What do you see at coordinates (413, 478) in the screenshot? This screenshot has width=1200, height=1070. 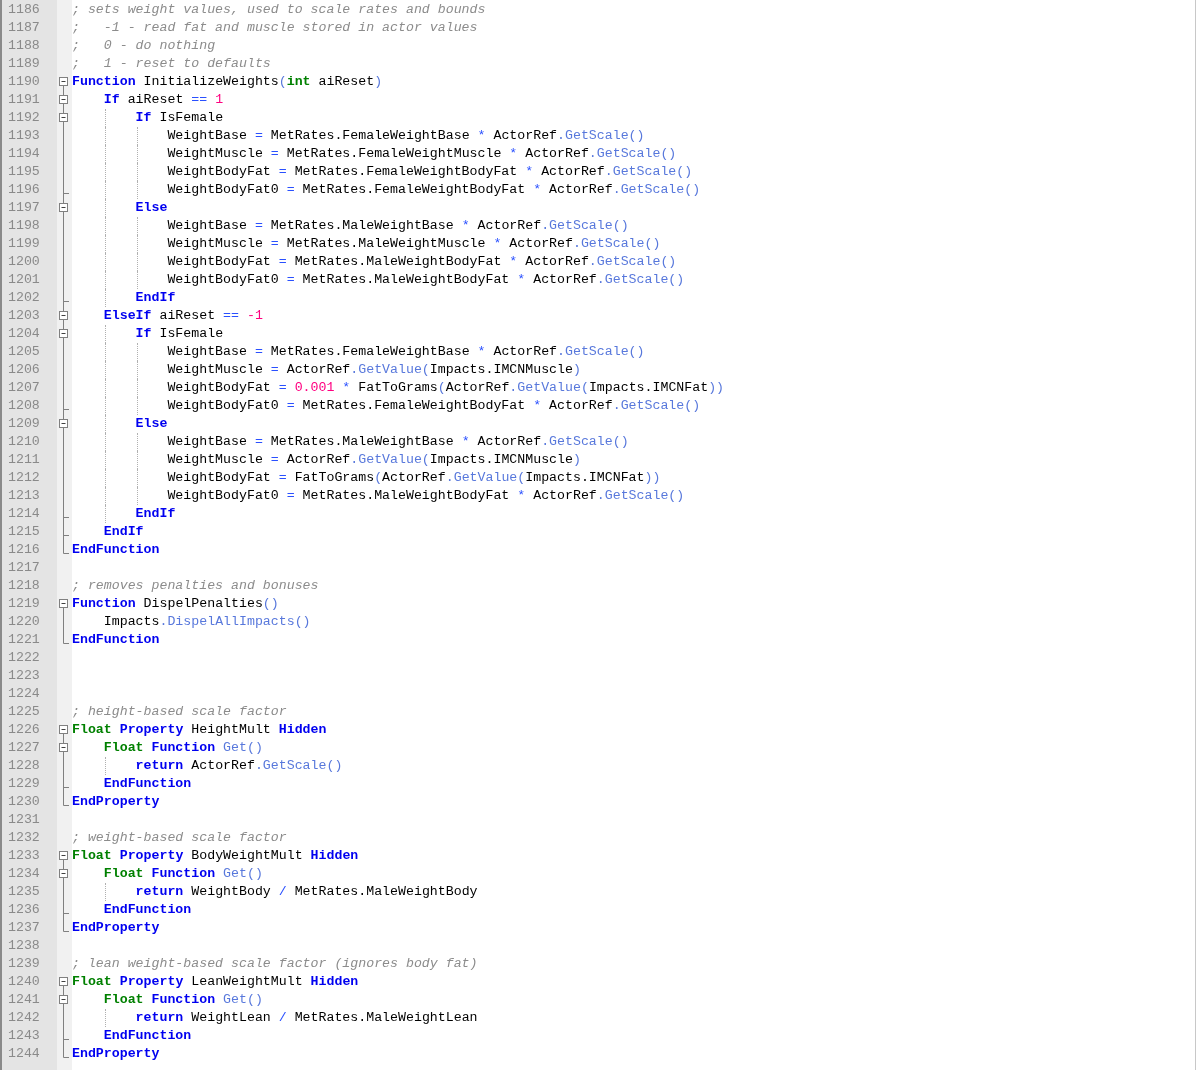 I see `code-line: WeightBodyFat = FatToGrams(ActorRef.GetValue(Impacts.IMCNFat))` at bounding box center [413, 478].